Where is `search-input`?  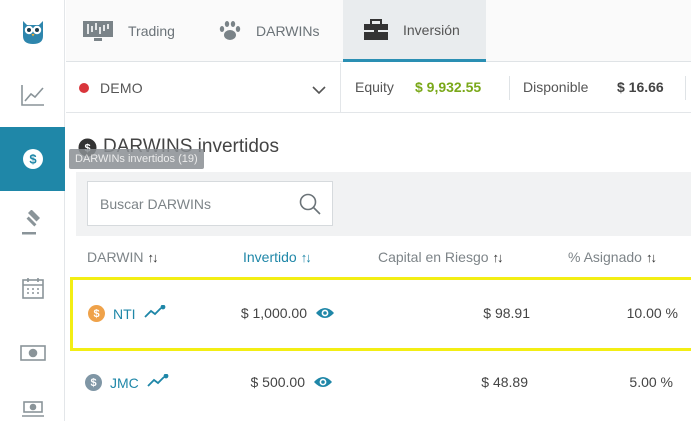 search-input is located at coordinates (195, 204).